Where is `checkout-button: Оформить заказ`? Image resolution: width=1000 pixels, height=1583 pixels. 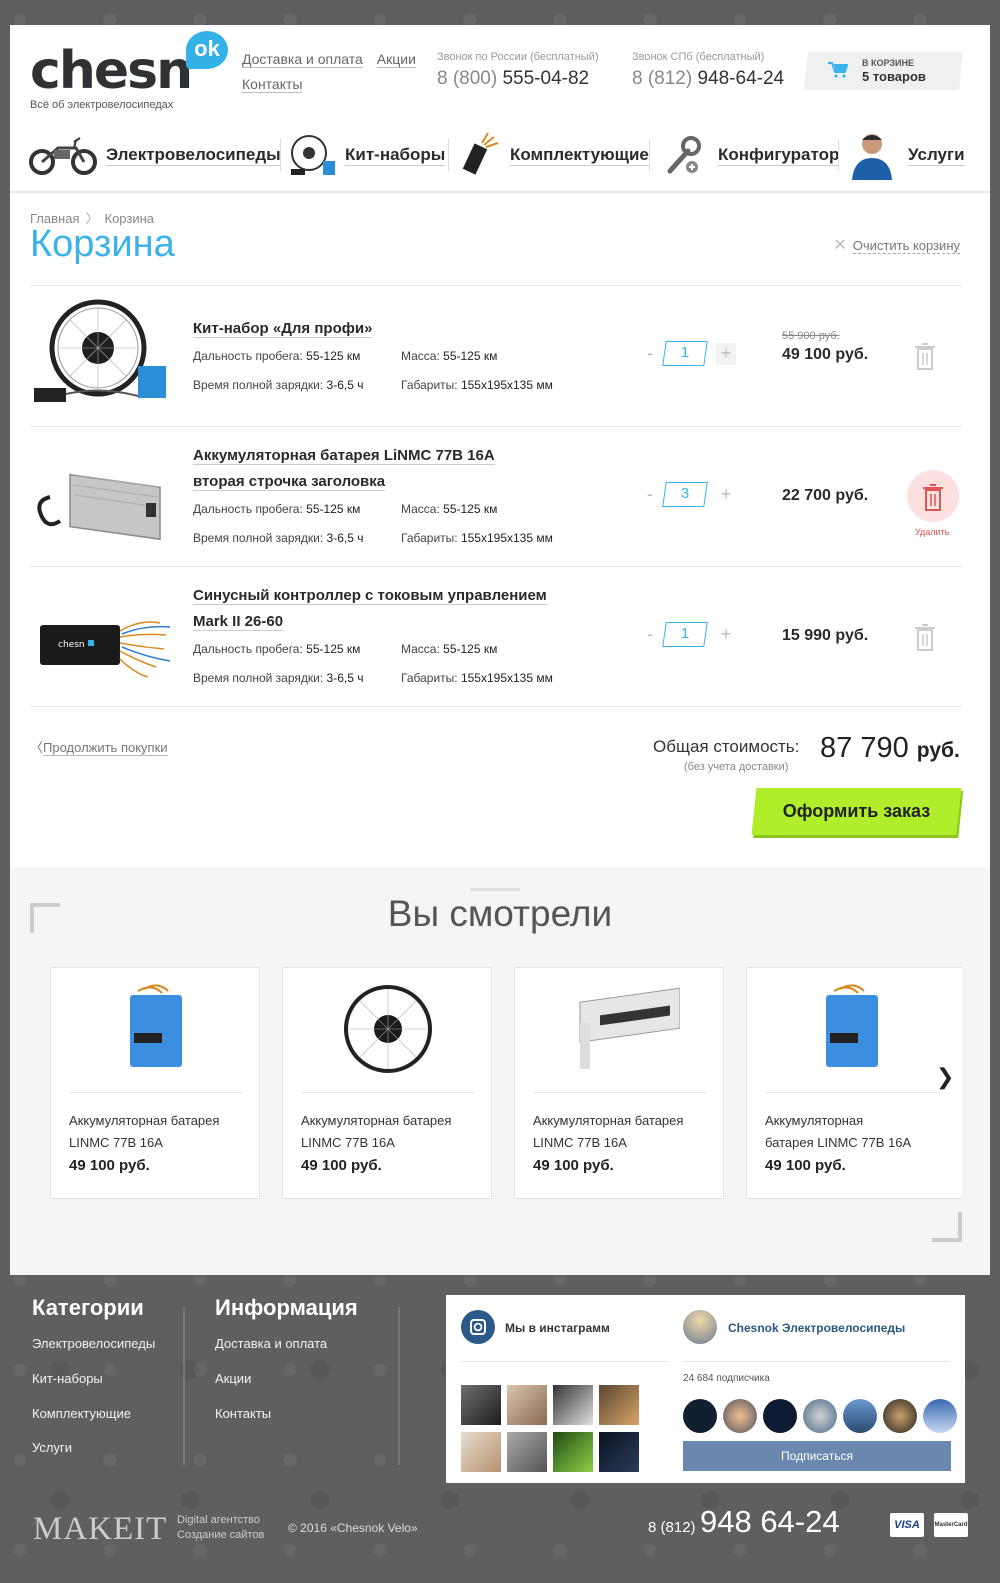
checkout-button: Оформить заказ is located at coordinates (856, 811).